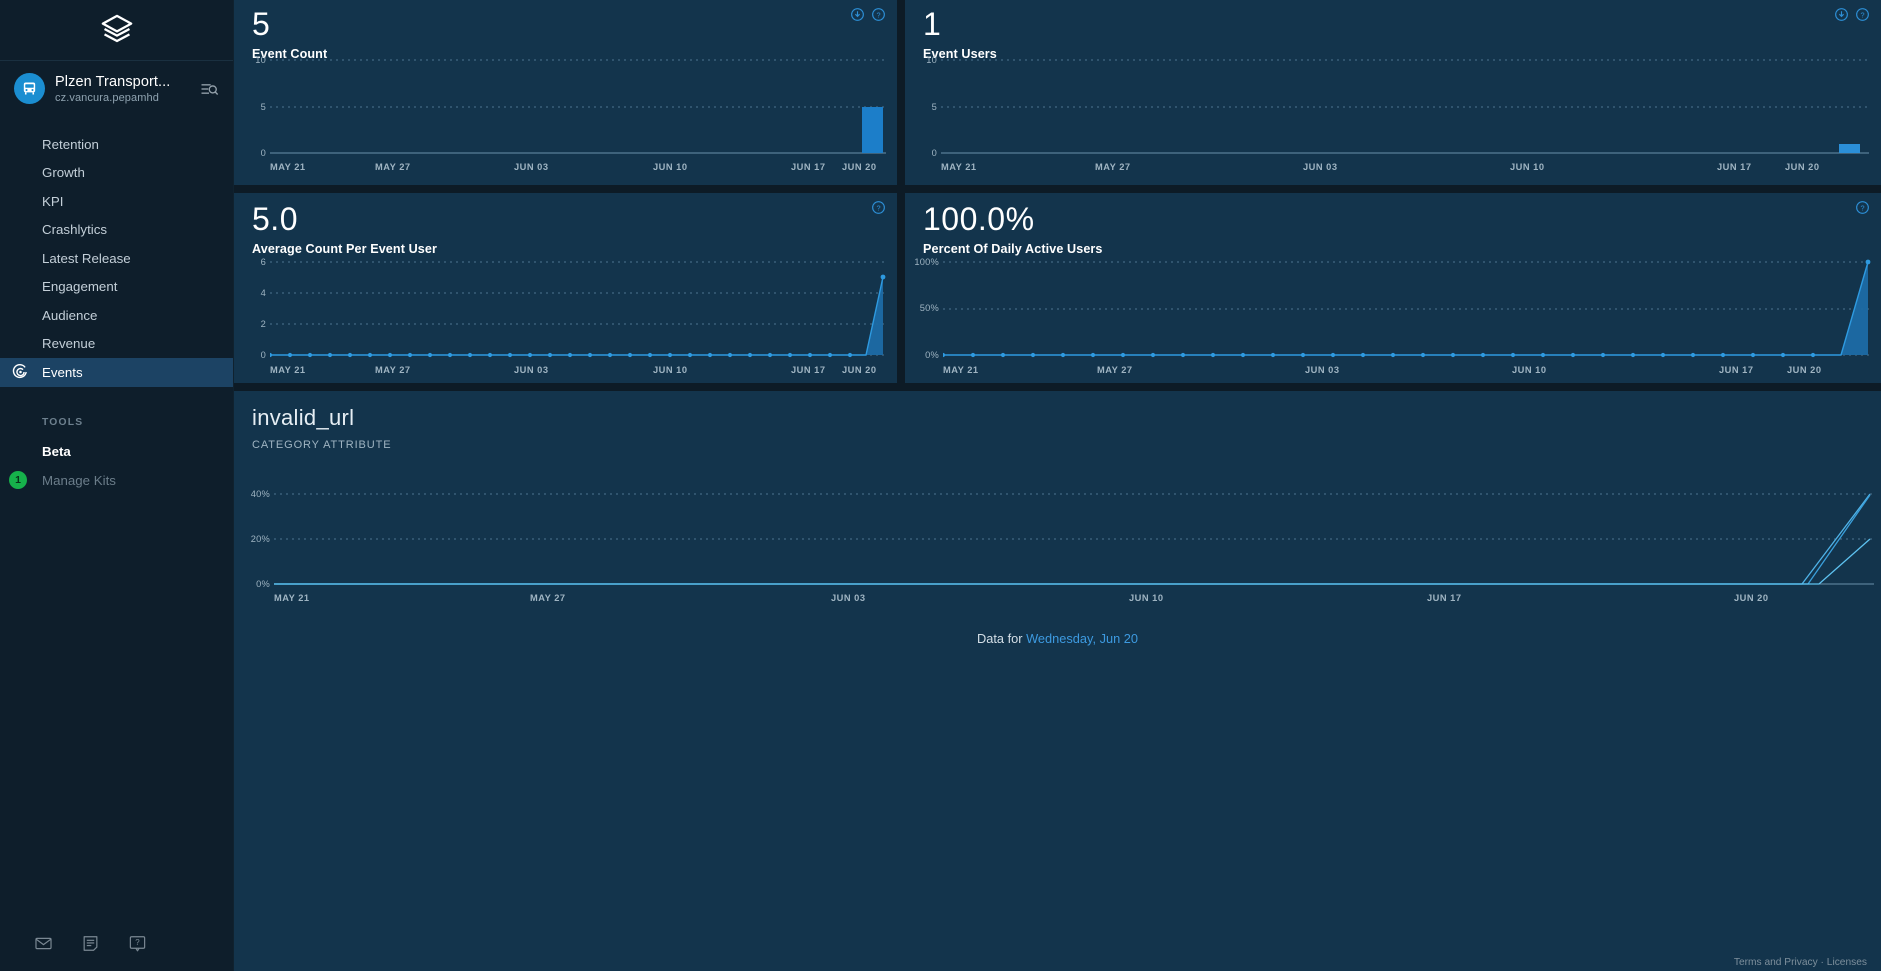 This screenshot has width=1881, height=971. Describe the element at coordinates (263, 324) in the screenshot. I see `y-tick: 2` at that location.